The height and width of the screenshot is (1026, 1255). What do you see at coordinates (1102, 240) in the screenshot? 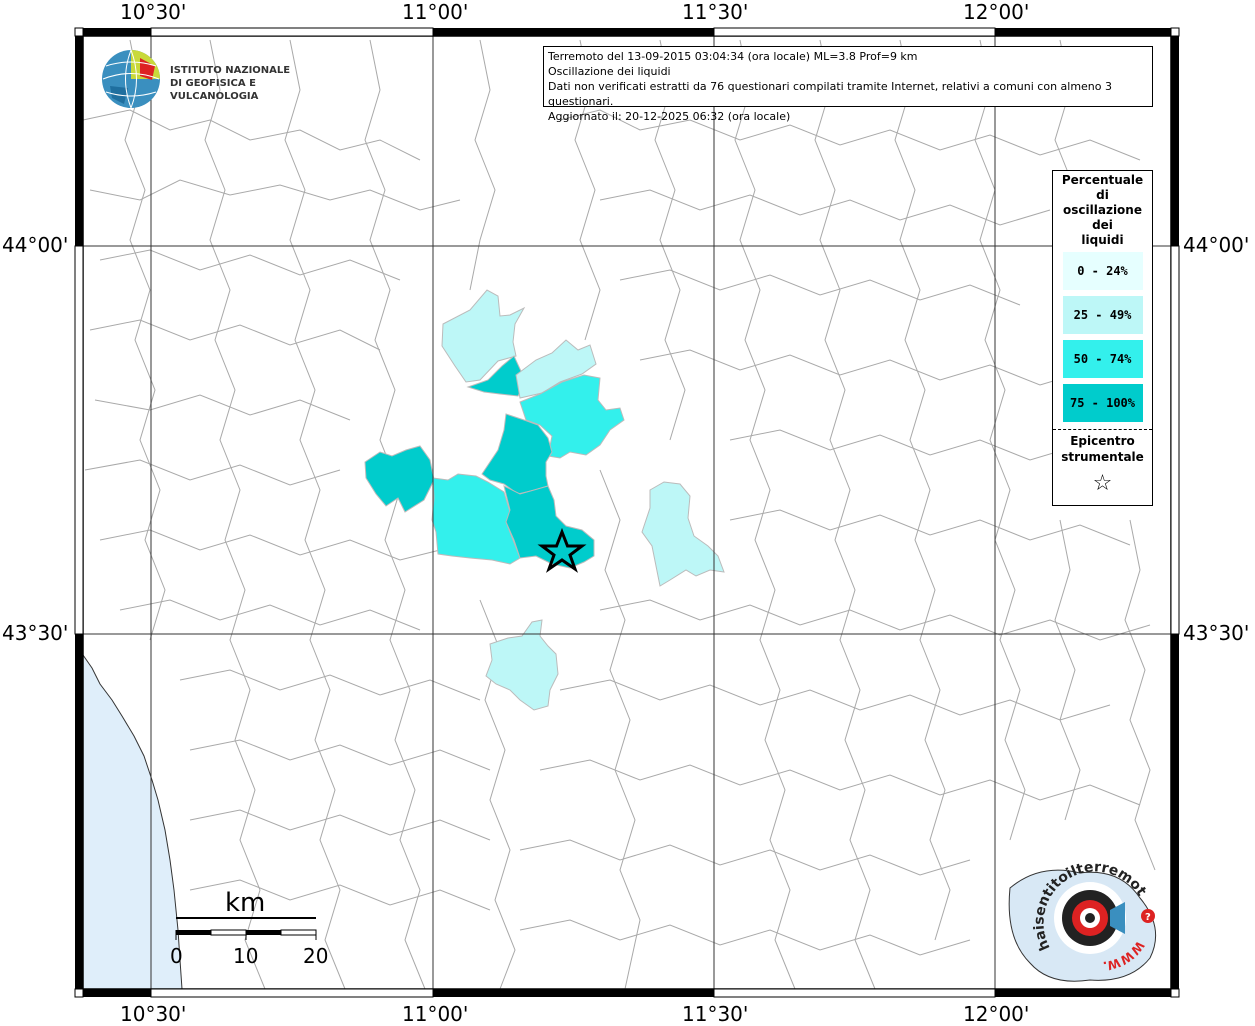
I see `legend-title-line: liquidi` at bounding box center [1102, 240].